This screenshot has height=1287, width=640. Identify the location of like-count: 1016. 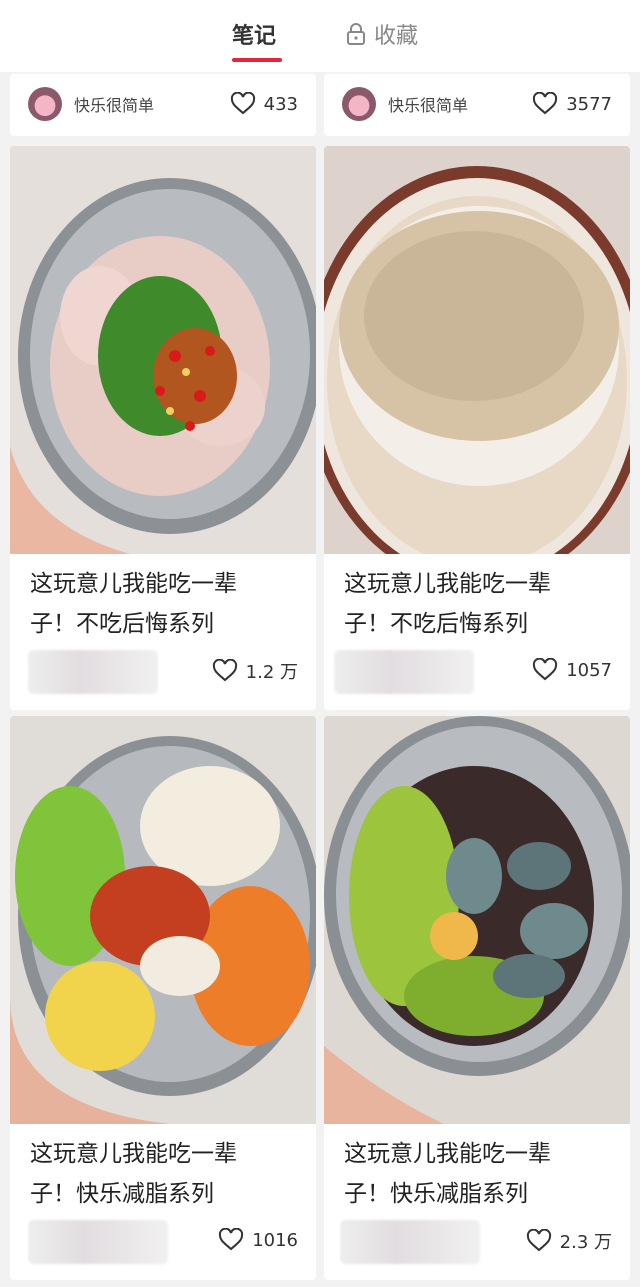
(275, 1240).